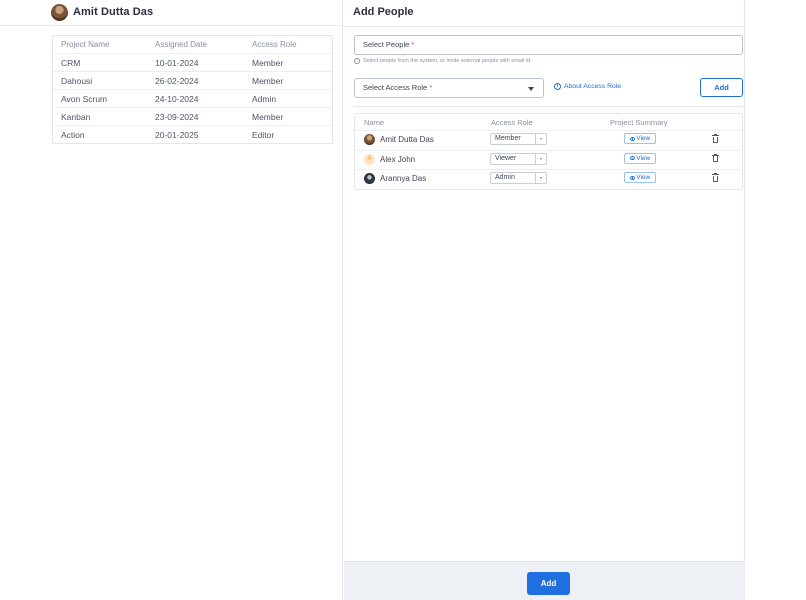  Describe the element at coordinates (548, 45) in the screenshot. I see `select-people-input: Select People *` at that location.